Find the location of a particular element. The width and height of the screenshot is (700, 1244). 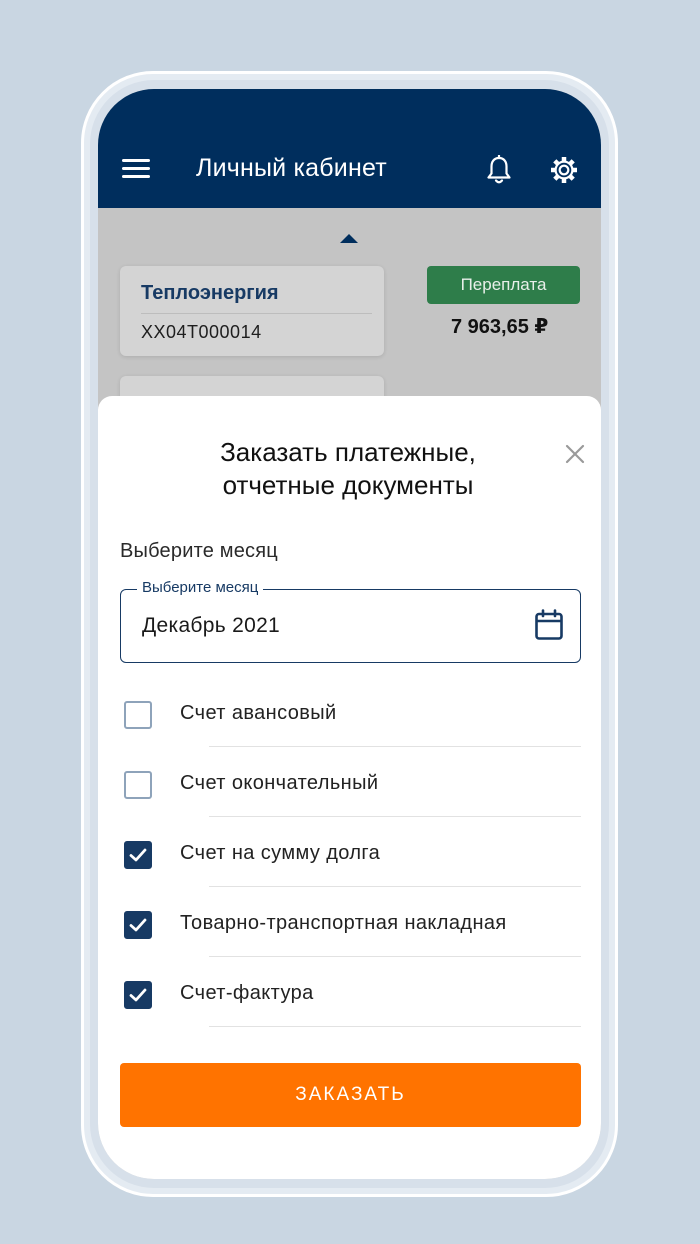

status-badge: Переплата is located at coordinates (503, 285).